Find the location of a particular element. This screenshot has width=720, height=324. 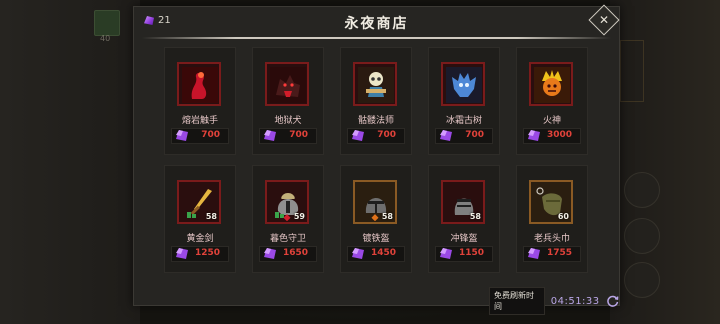

shop-item-card: 冰霜古树 700 is located at coordinates (464, 101).